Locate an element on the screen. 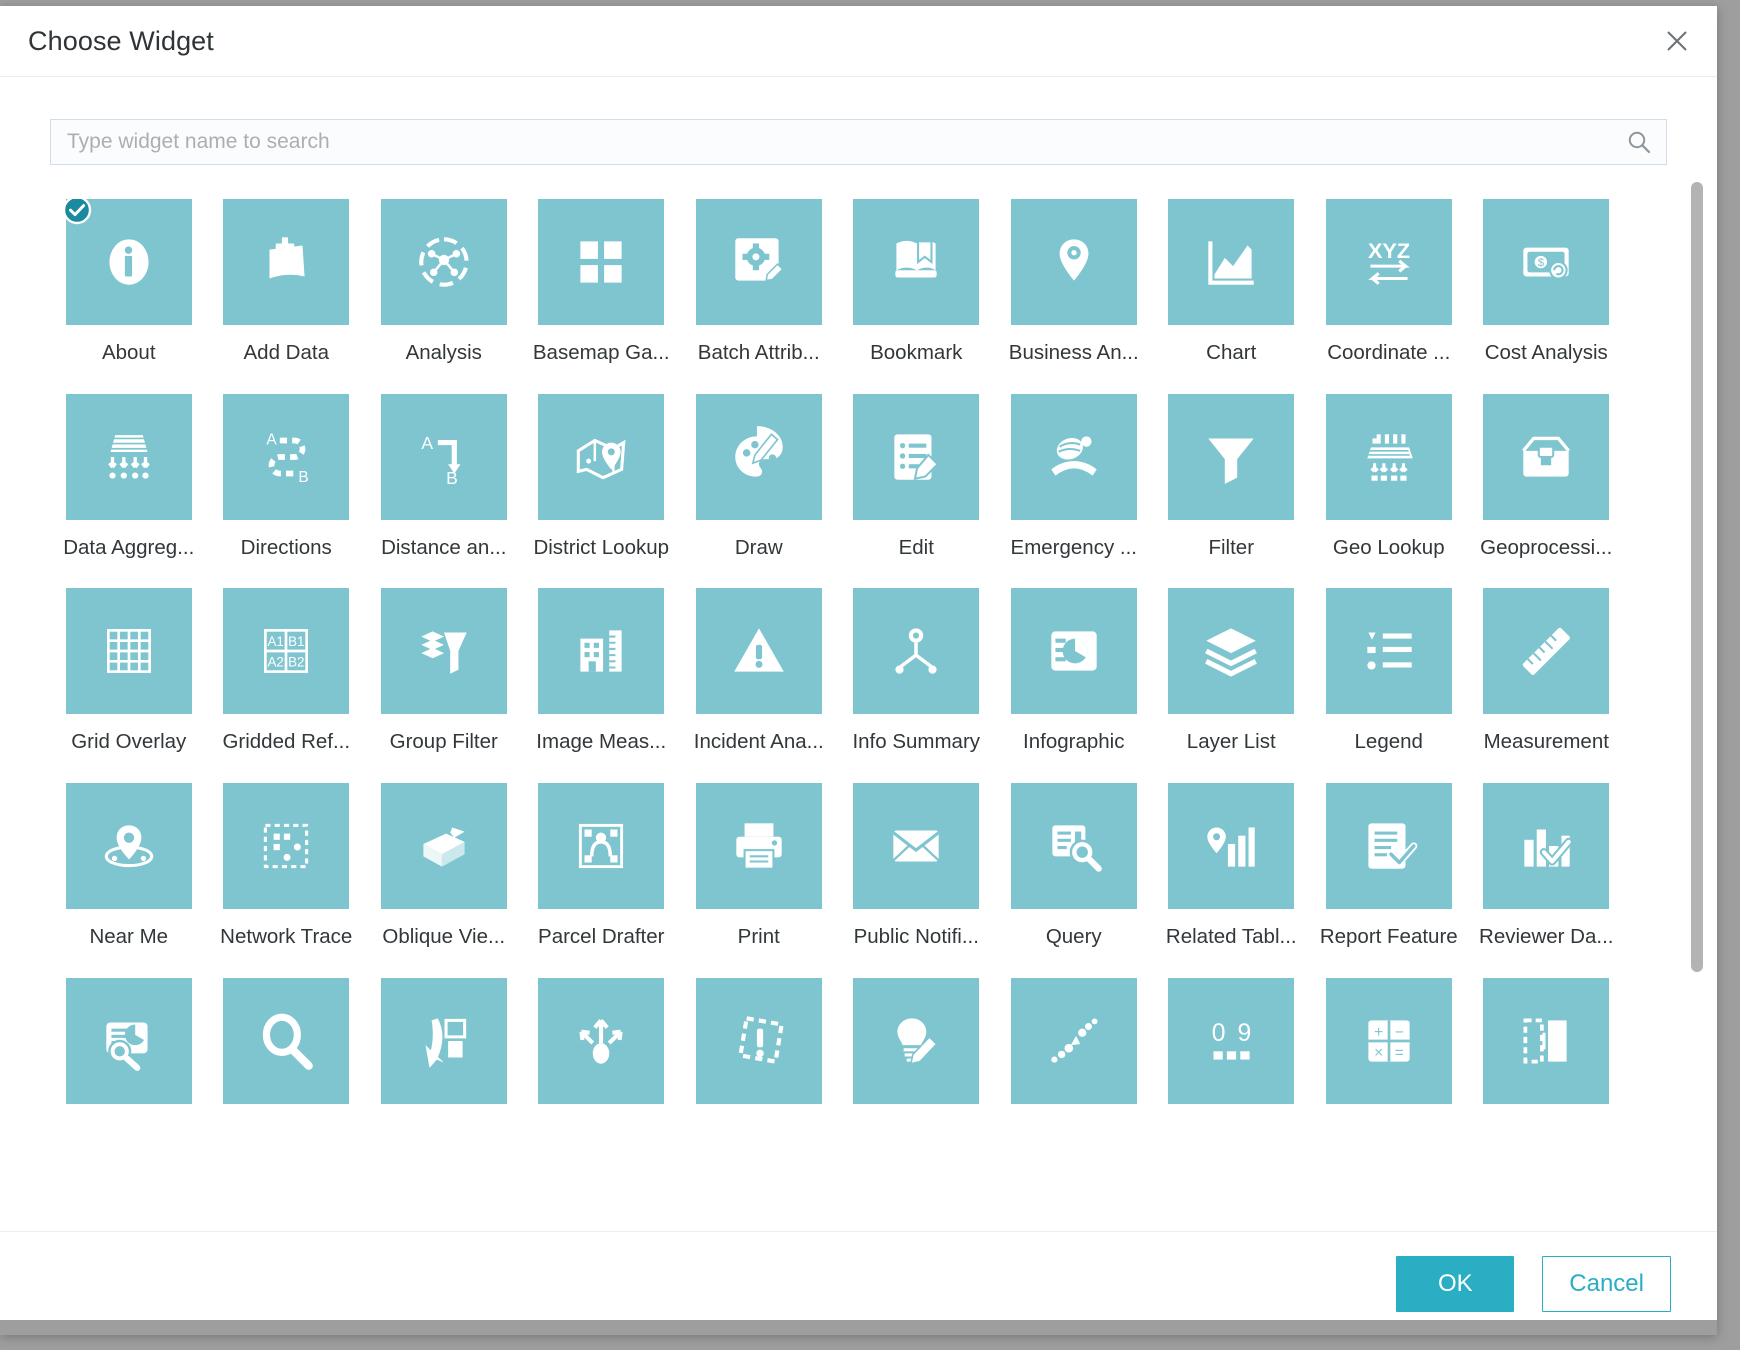 This screenshot has width=1740, height=1350. info-summary-icon is located at coordinates (916, 651).